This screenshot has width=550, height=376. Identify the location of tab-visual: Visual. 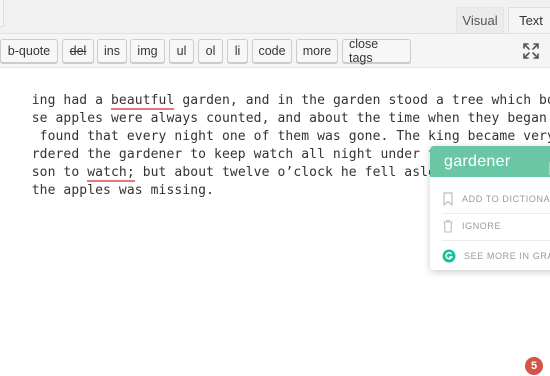
(480, 20).